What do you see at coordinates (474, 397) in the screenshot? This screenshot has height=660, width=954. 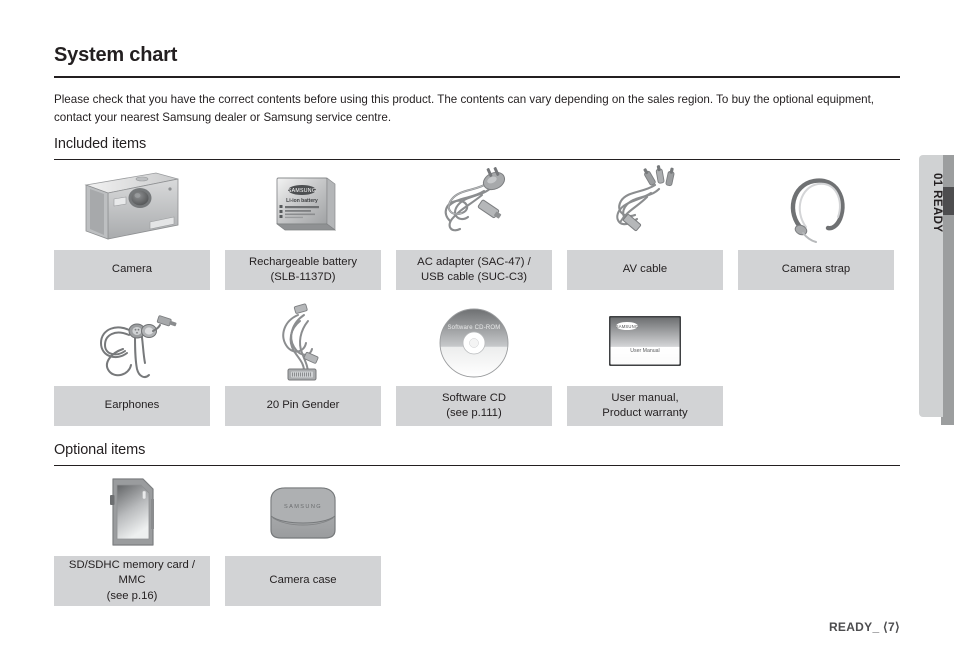 I see `item-label-line1: Software CD` at bounding box center [474, 397].